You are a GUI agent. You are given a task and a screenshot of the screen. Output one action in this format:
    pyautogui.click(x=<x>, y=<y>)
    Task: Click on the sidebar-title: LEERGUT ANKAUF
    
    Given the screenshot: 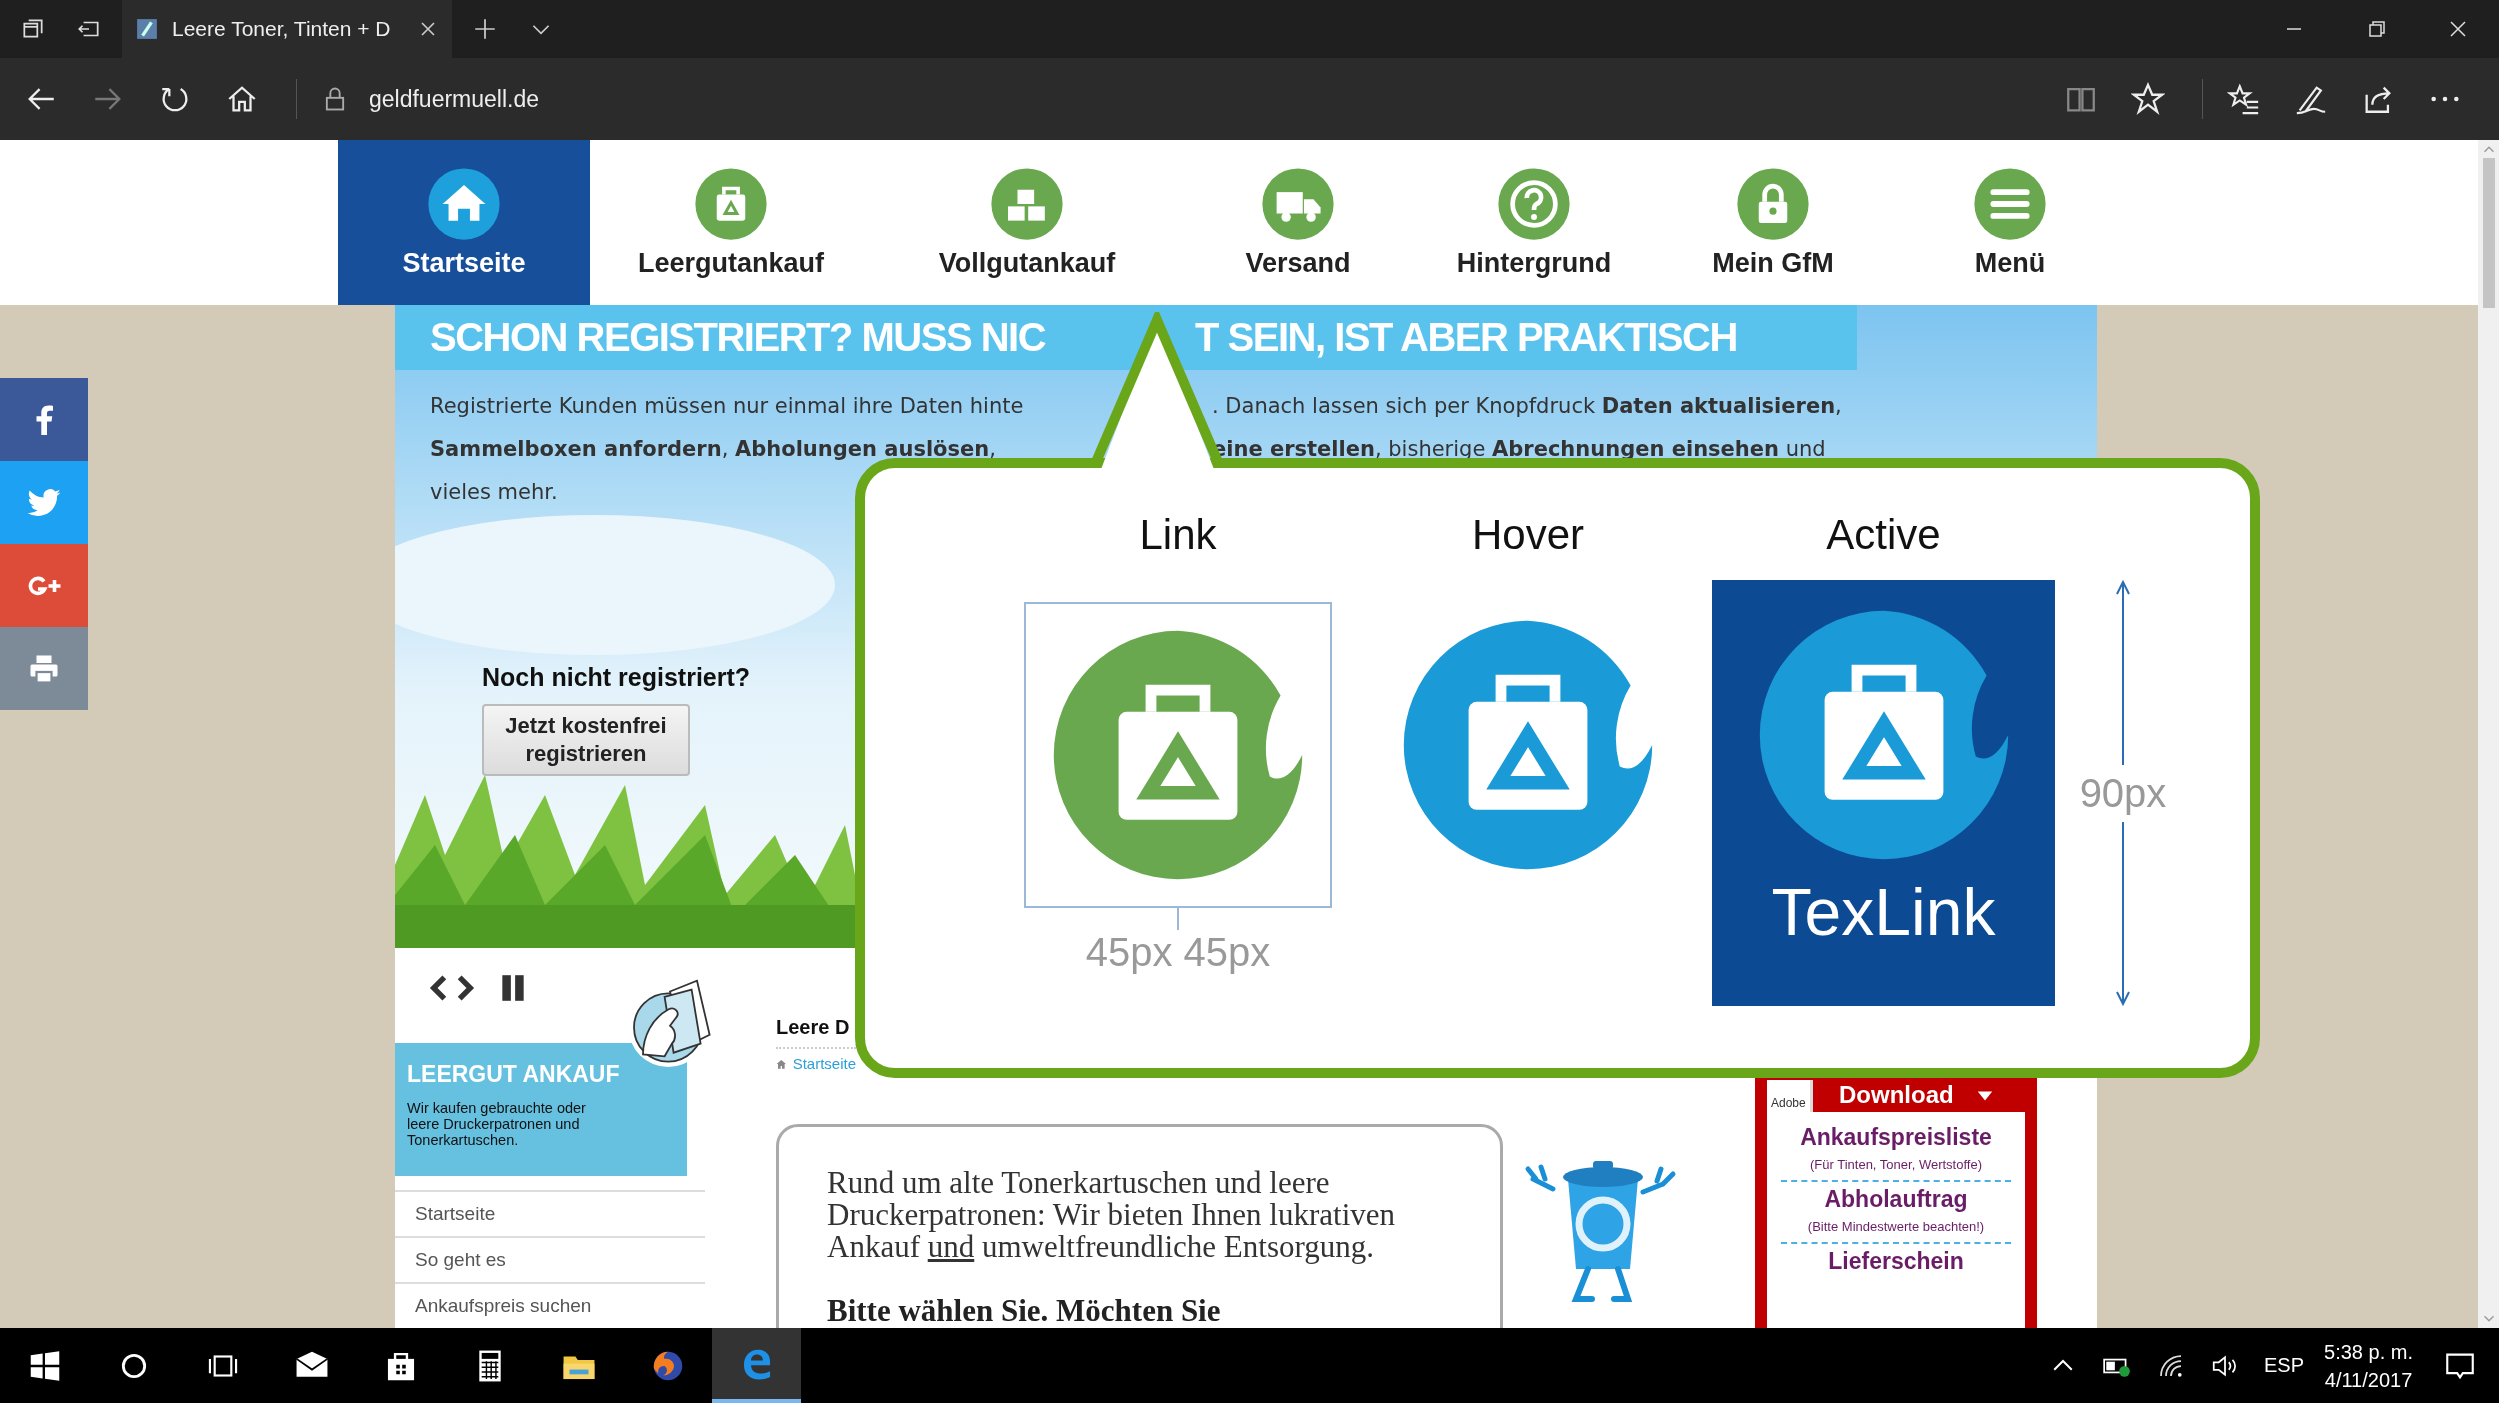 What is the action you would take?
    pyautogui.click(x=514, y=1075)
    